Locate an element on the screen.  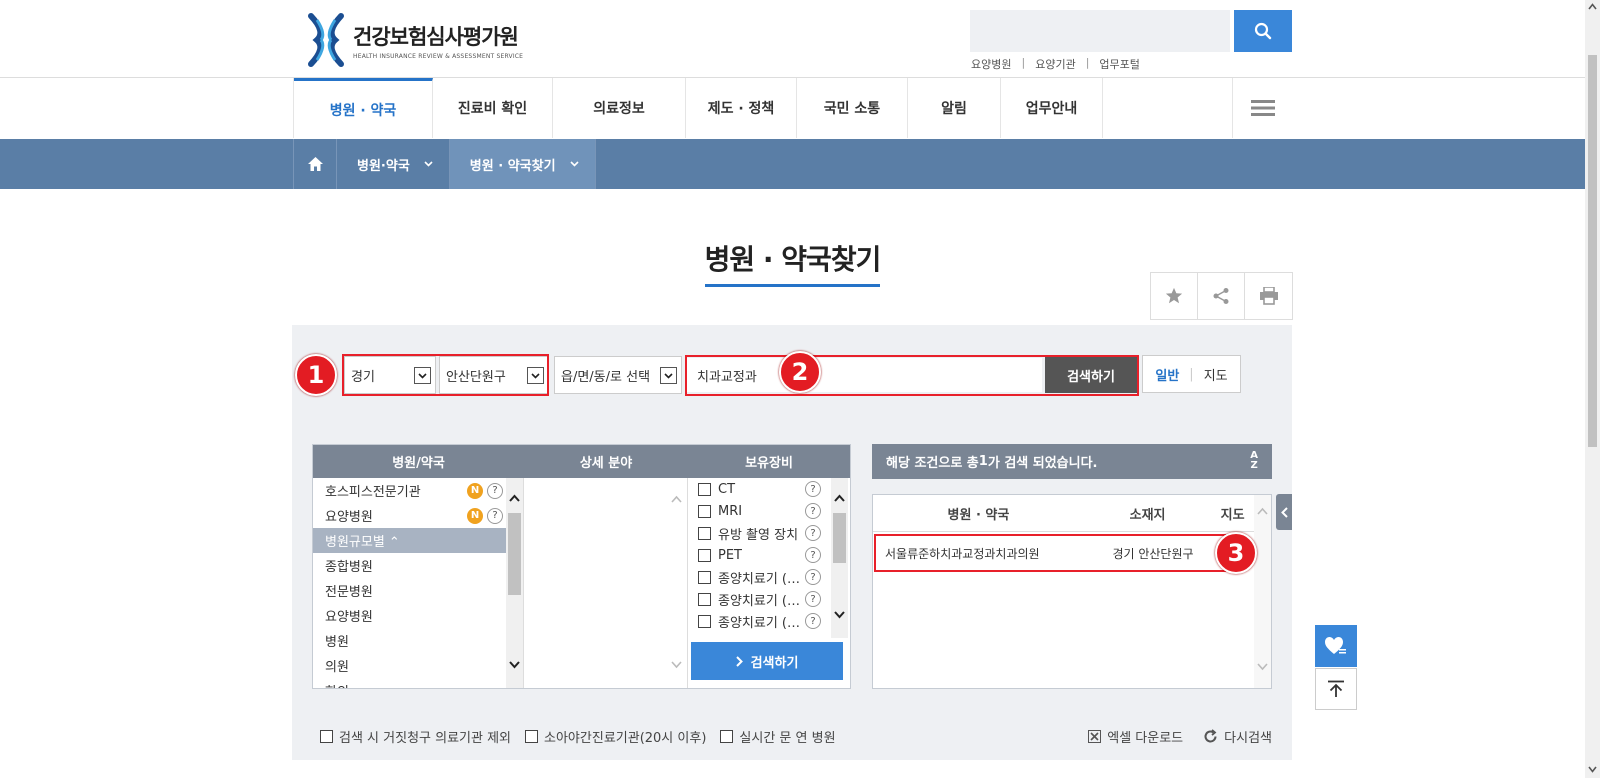
gnb-item-notice: 알림 is located at coordinates (954, 108).